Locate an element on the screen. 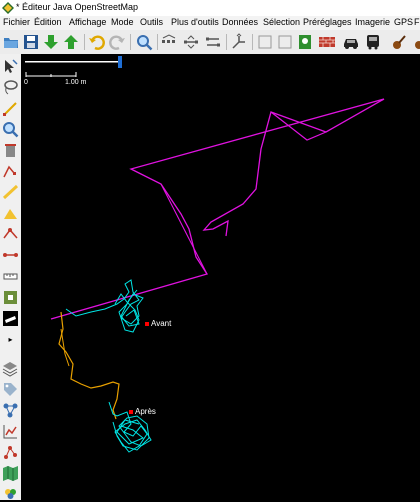  connect-icon is located at coordinates (10, 255).